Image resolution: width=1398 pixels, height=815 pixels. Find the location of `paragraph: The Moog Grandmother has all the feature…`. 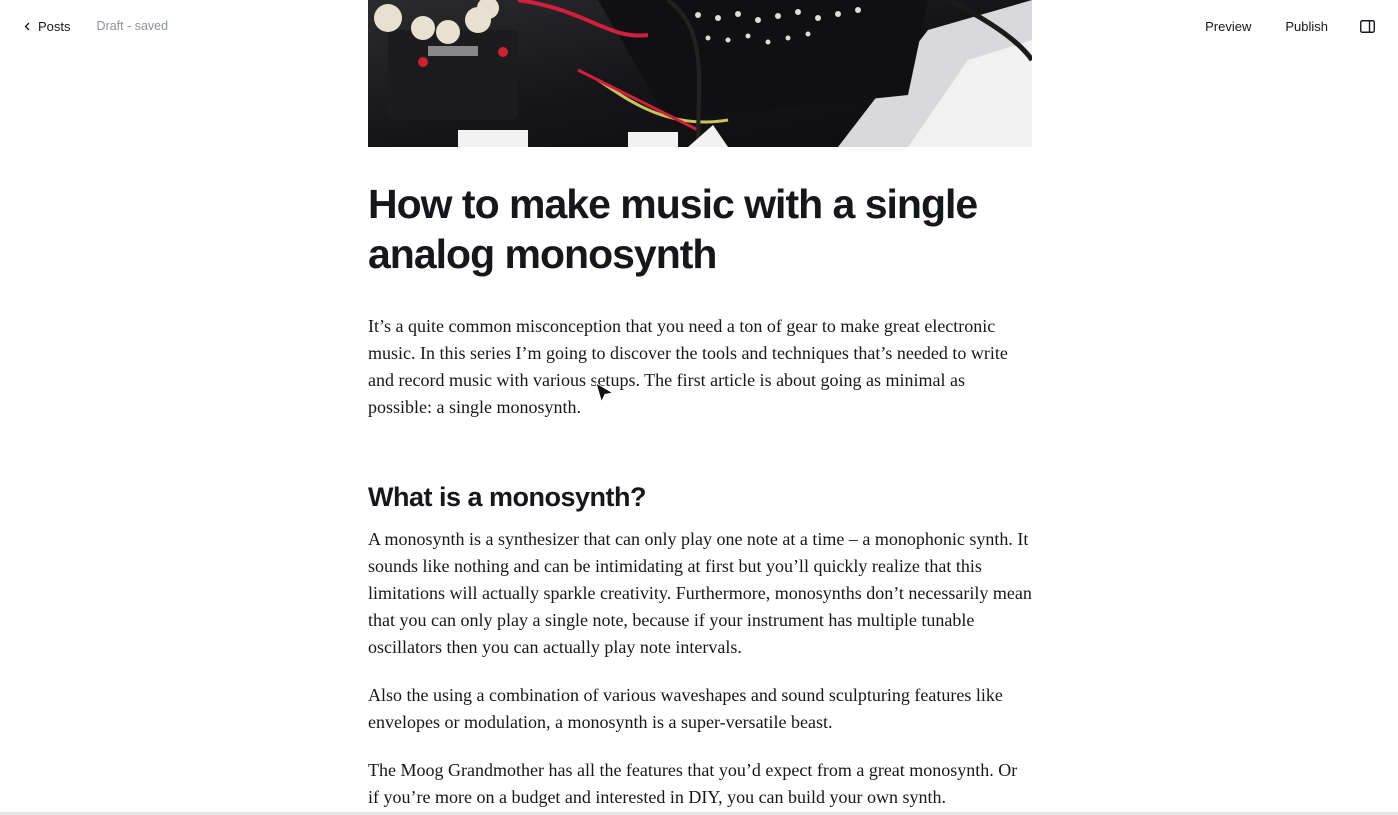

paragraph: The Moog Grandmother has all the feature… is located at coordinates (700, 784).